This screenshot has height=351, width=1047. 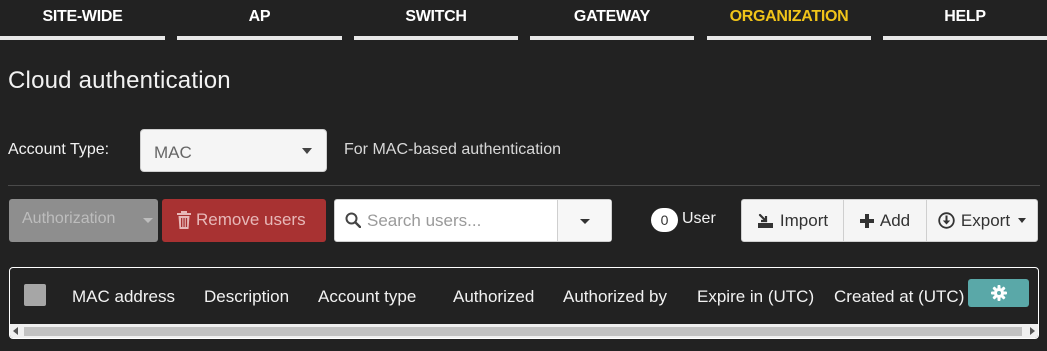 What do you see at coordinates (524, 185) in the screenshot?
I see `divider` at bounding box center [524, 185].